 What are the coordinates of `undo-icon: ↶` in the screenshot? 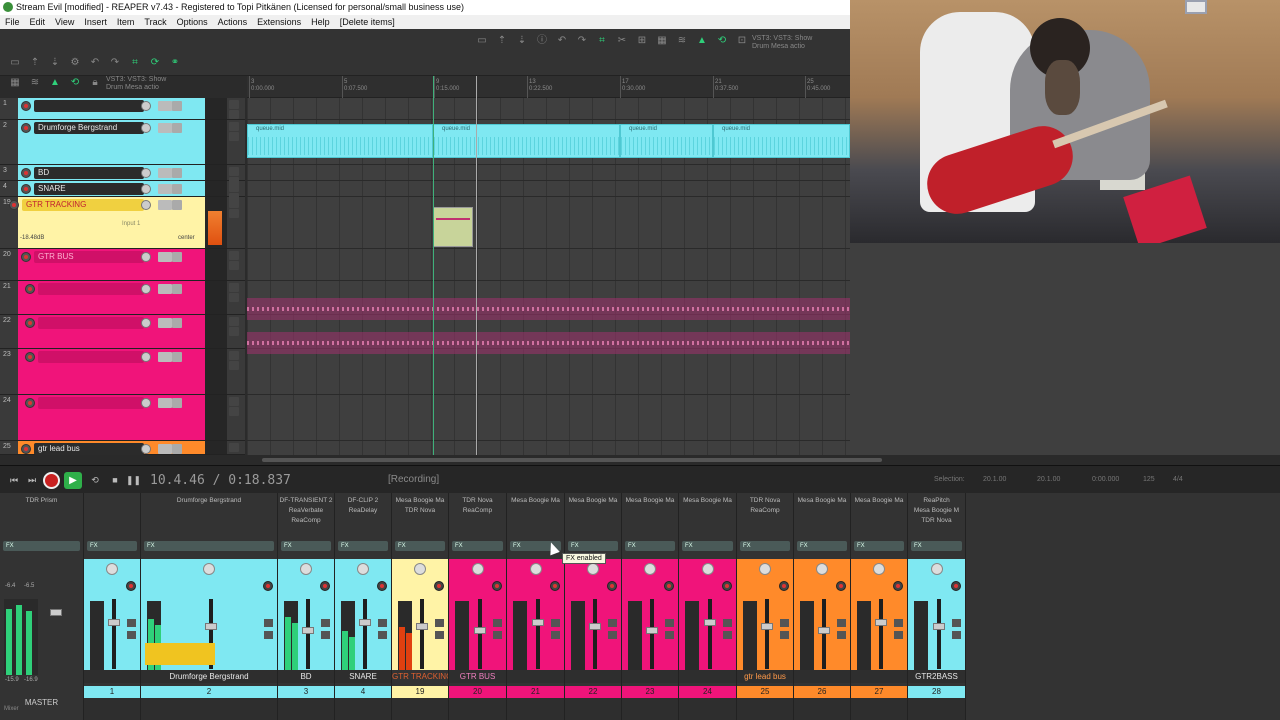 It's located at (95, 63).